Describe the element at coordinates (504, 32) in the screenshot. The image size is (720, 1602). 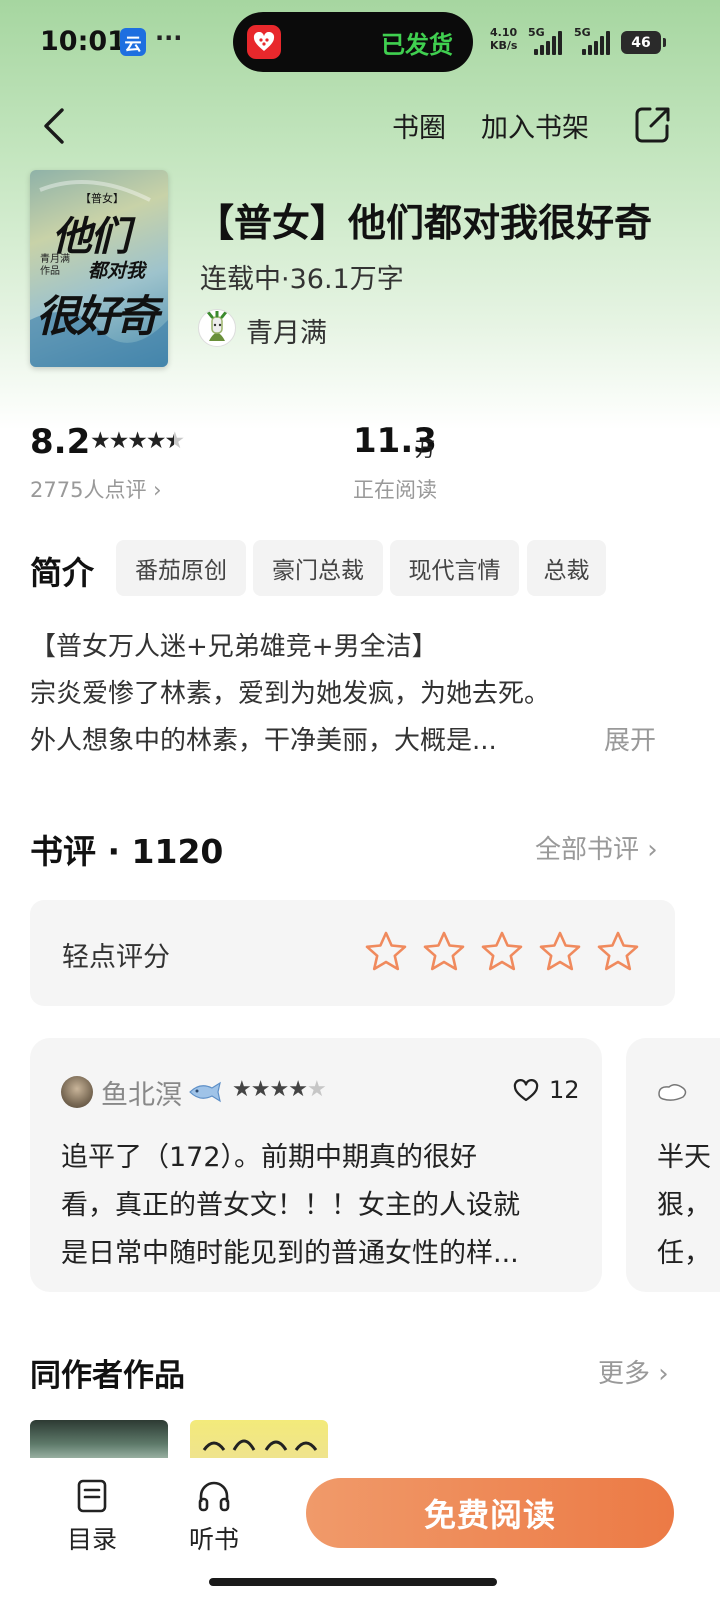
I see `network-speed-value: 4.10` at that location.